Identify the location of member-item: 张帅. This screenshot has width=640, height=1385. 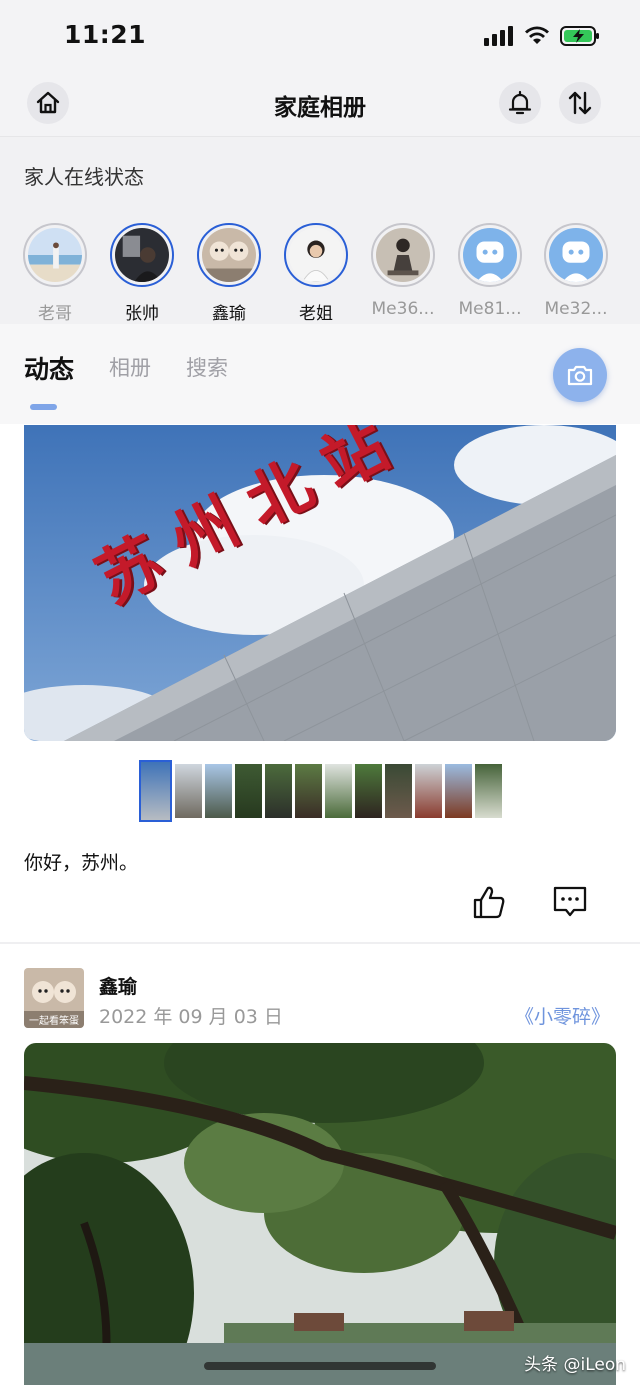
(142, 273).